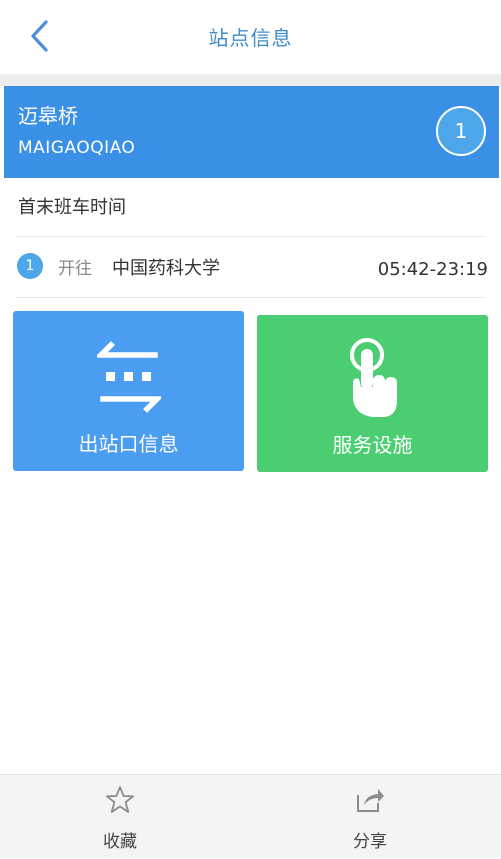 This screenshot has height=859, width=501. I want to click on share-label: 分享, so click(370, 842).